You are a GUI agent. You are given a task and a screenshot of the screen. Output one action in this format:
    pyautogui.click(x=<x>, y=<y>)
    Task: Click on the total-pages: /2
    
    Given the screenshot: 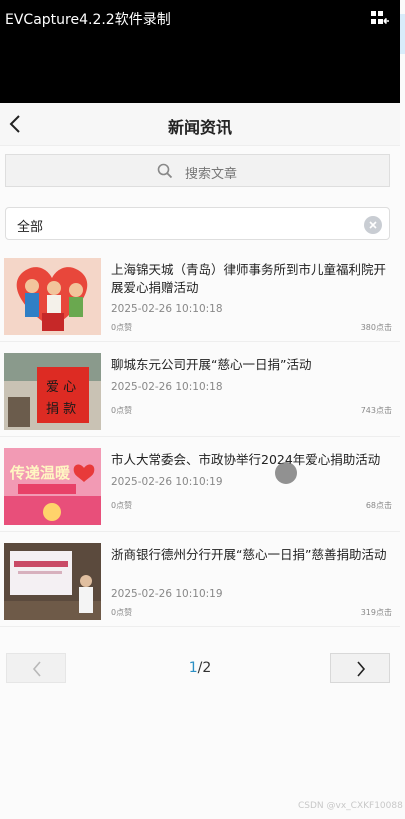 What is the action you would take?
    pyautogui.click(x=204, y=668)
    